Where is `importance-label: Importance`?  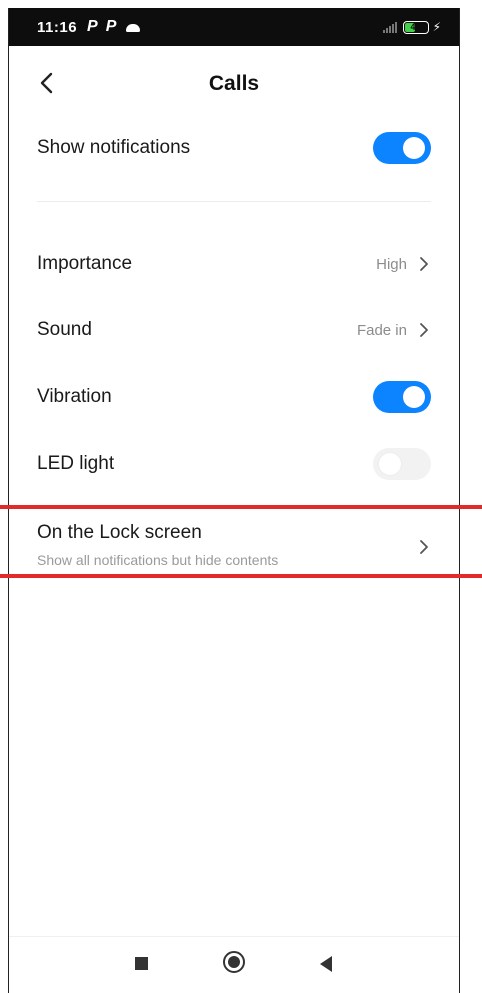 importance-label: Importance is located at coordinates (85, 263).